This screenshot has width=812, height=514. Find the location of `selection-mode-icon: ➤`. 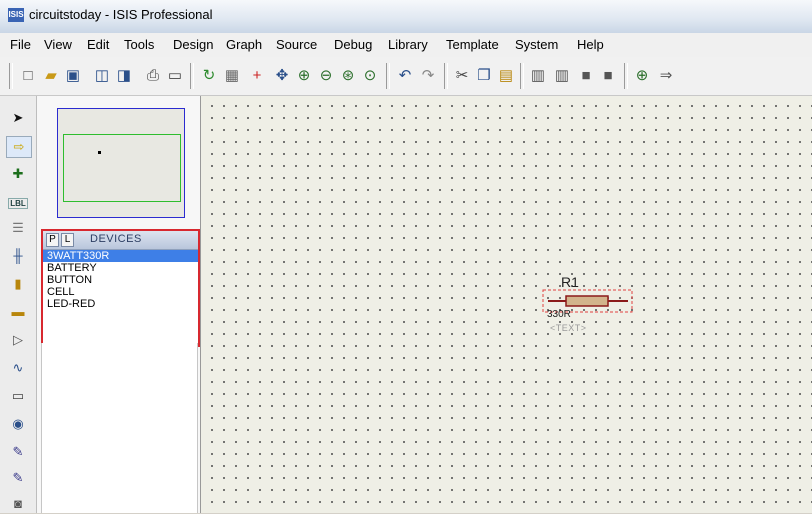

selection-mode-icon: ➤ is located at coordinates (18, 118).